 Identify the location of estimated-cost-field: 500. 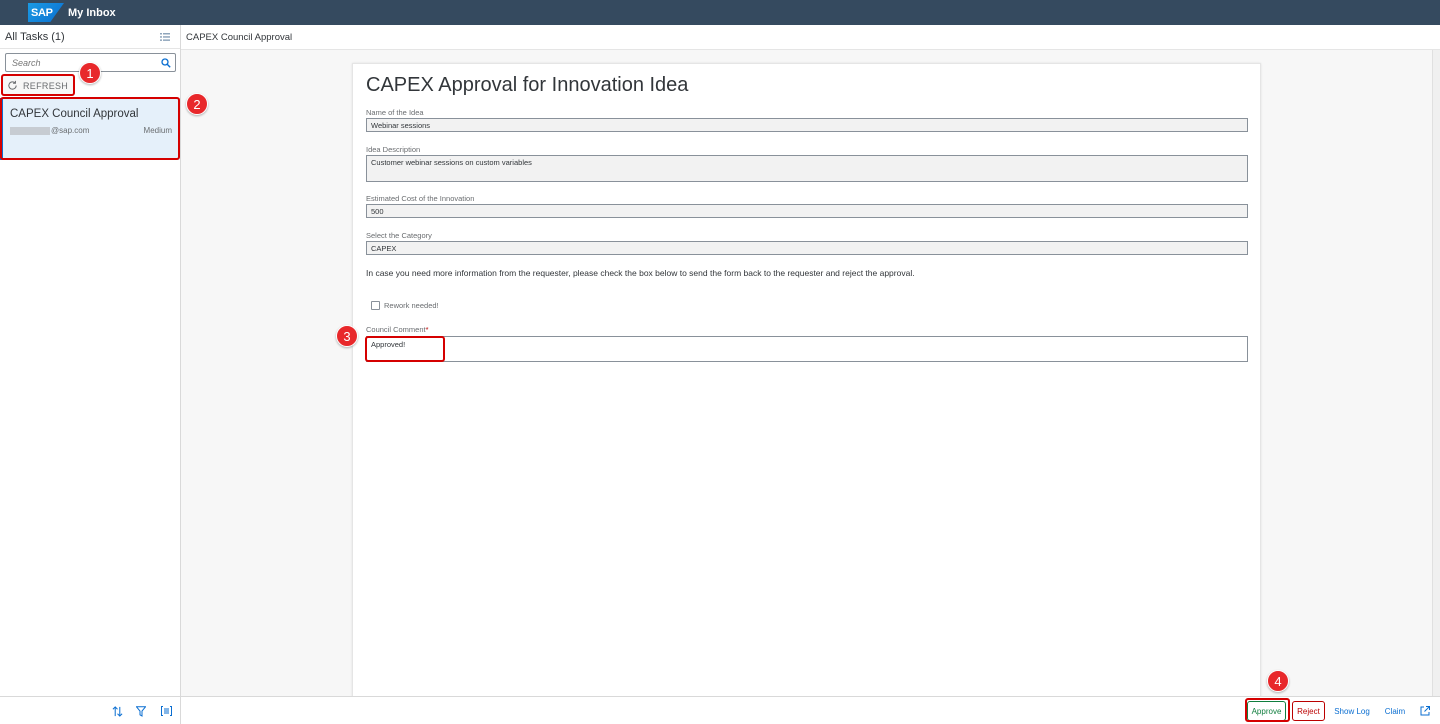
(807, 211).